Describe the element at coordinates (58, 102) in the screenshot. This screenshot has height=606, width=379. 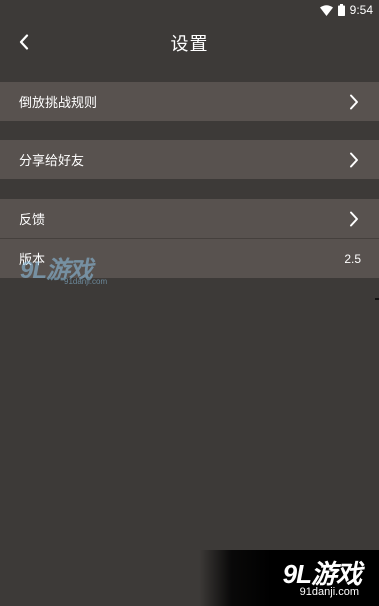
I see `settings-item-label: 倒放挑战规则` at that location.